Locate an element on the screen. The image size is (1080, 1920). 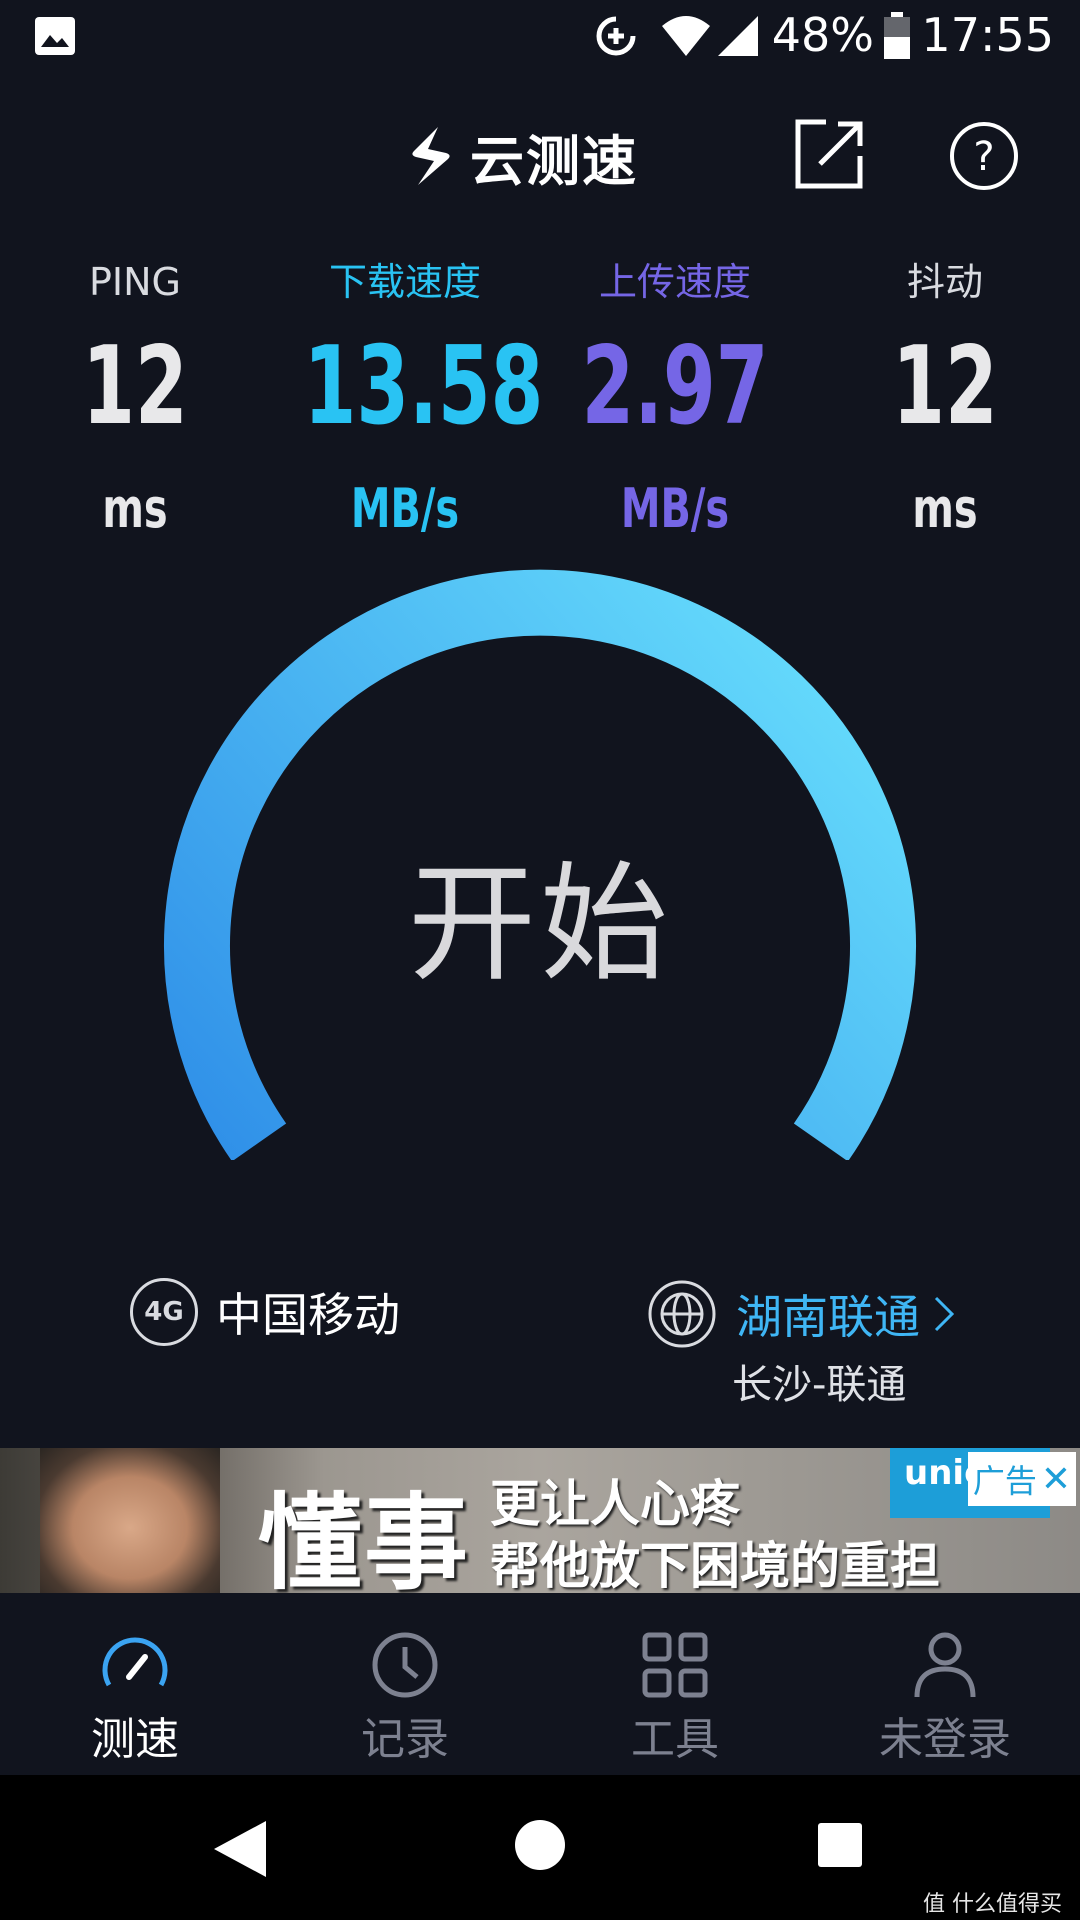
download-label: 下载速度 is located at coordinates (404, 282).